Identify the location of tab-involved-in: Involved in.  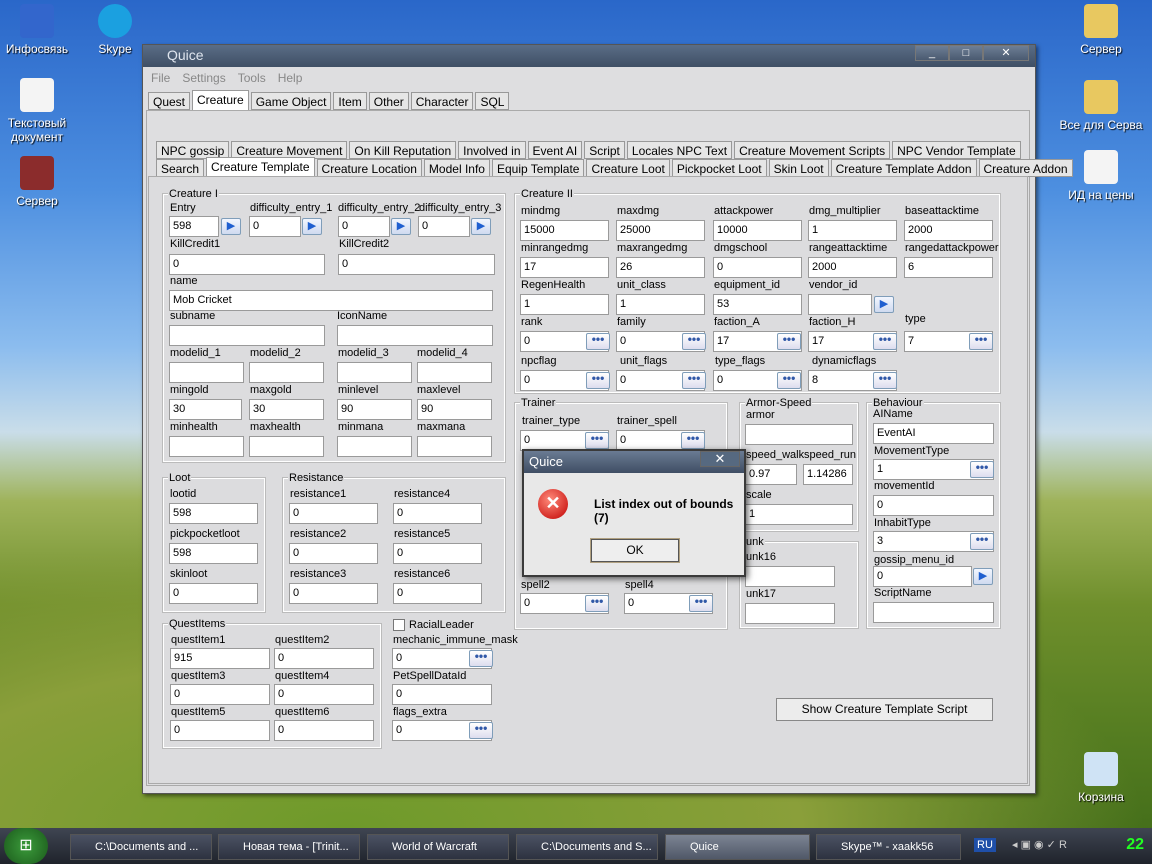
(492, 150).